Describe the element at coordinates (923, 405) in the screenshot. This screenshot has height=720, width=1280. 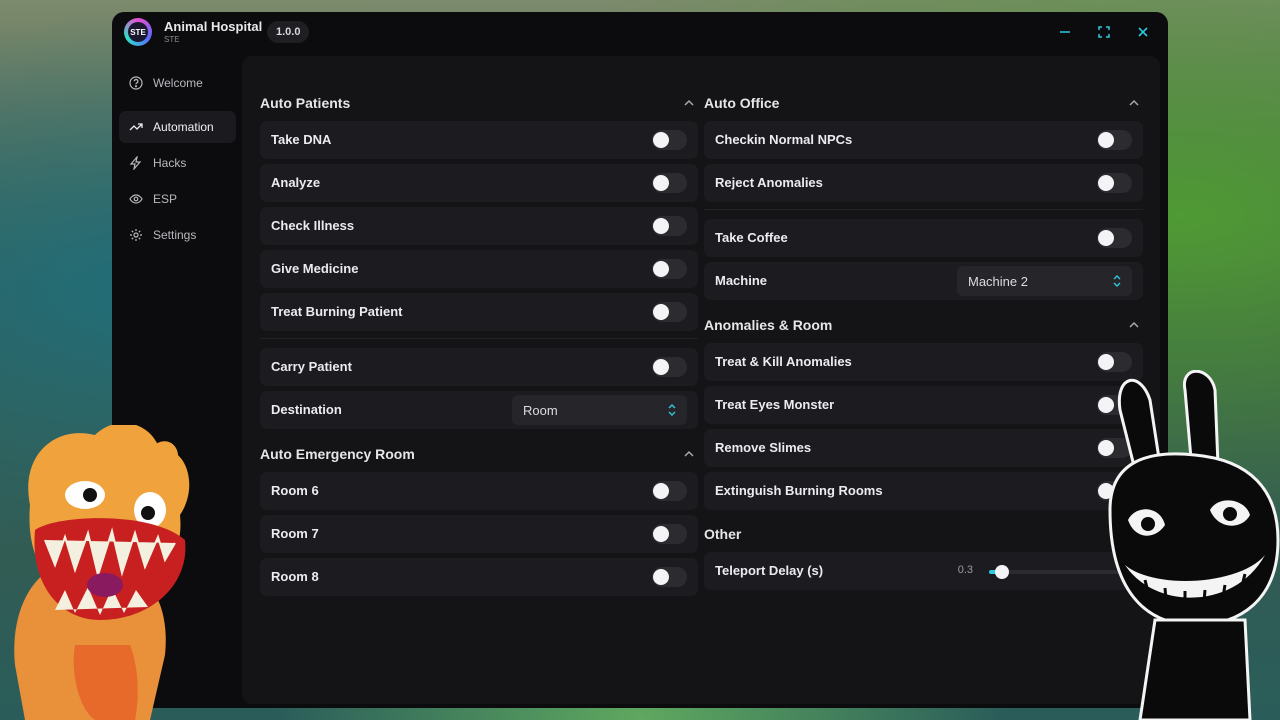
I see `toggle-row-treat-eyes-monster: Treat Eyes Monster` at that location.